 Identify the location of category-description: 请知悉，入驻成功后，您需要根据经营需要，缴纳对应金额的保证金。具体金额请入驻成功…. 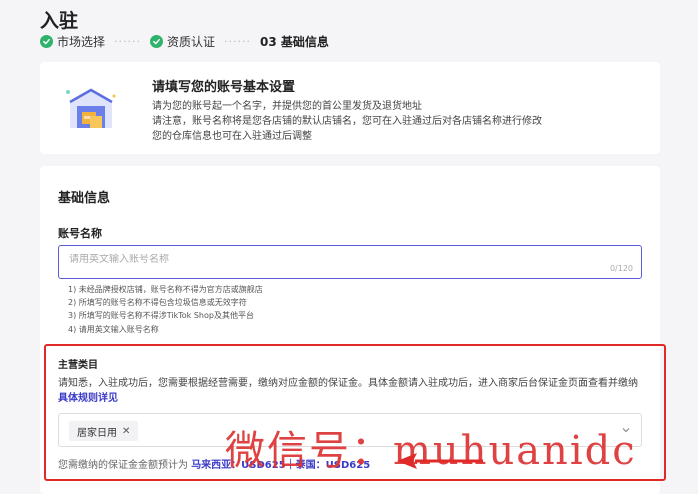
(353, 391).